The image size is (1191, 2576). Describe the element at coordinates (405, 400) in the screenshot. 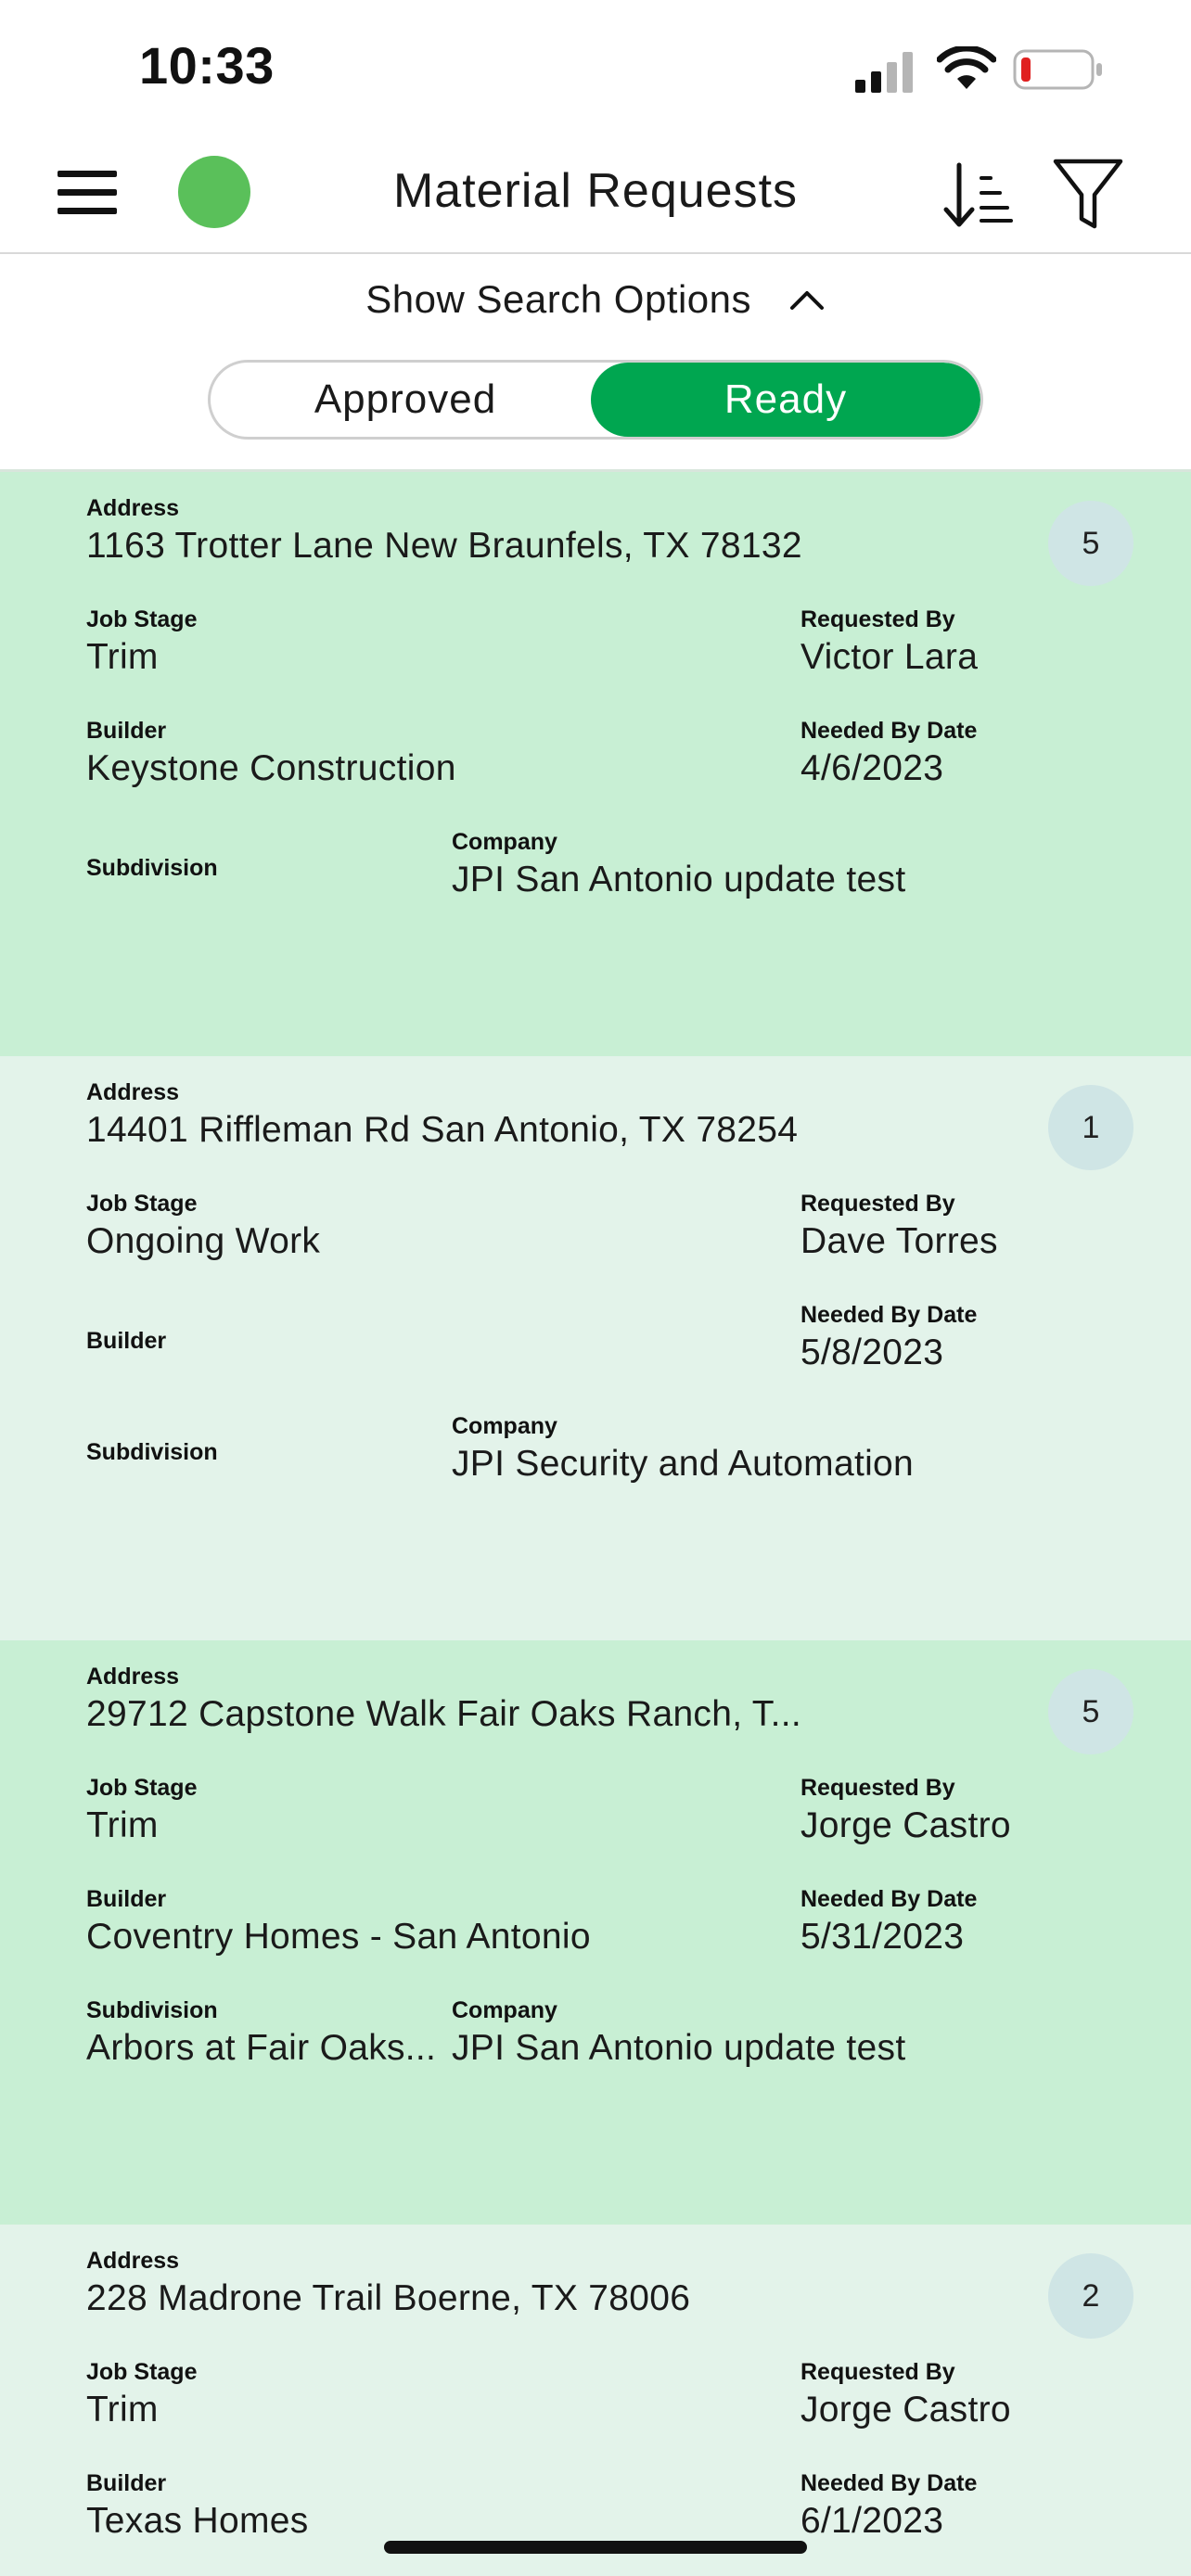

I see `segment-approved: Approved` at that location.